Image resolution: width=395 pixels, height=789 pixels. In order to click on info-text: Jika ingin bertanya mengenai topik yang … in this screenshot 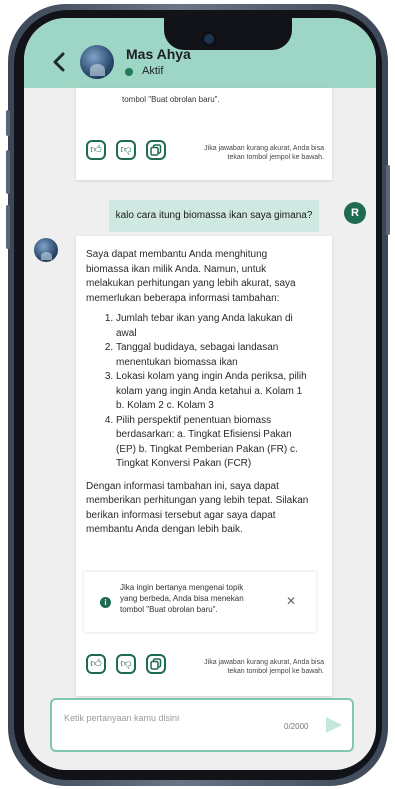, I will do `click(200, 598)`.